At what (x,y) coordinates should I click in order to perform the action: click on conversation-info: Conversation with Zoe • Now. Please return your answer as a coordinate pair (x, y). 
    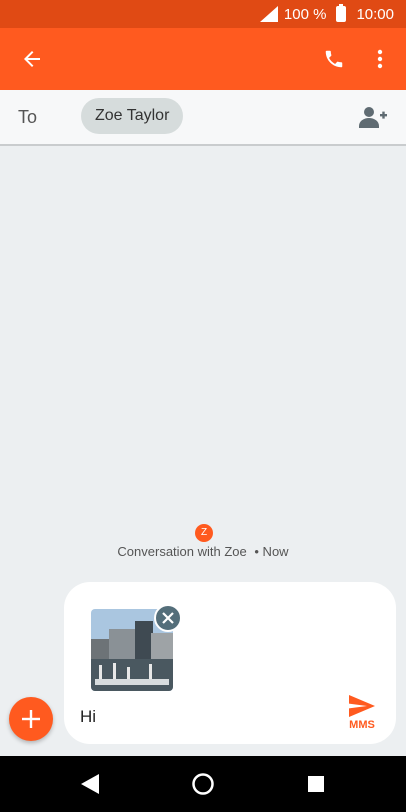
    Looking at the image, I should click on (203, 551).